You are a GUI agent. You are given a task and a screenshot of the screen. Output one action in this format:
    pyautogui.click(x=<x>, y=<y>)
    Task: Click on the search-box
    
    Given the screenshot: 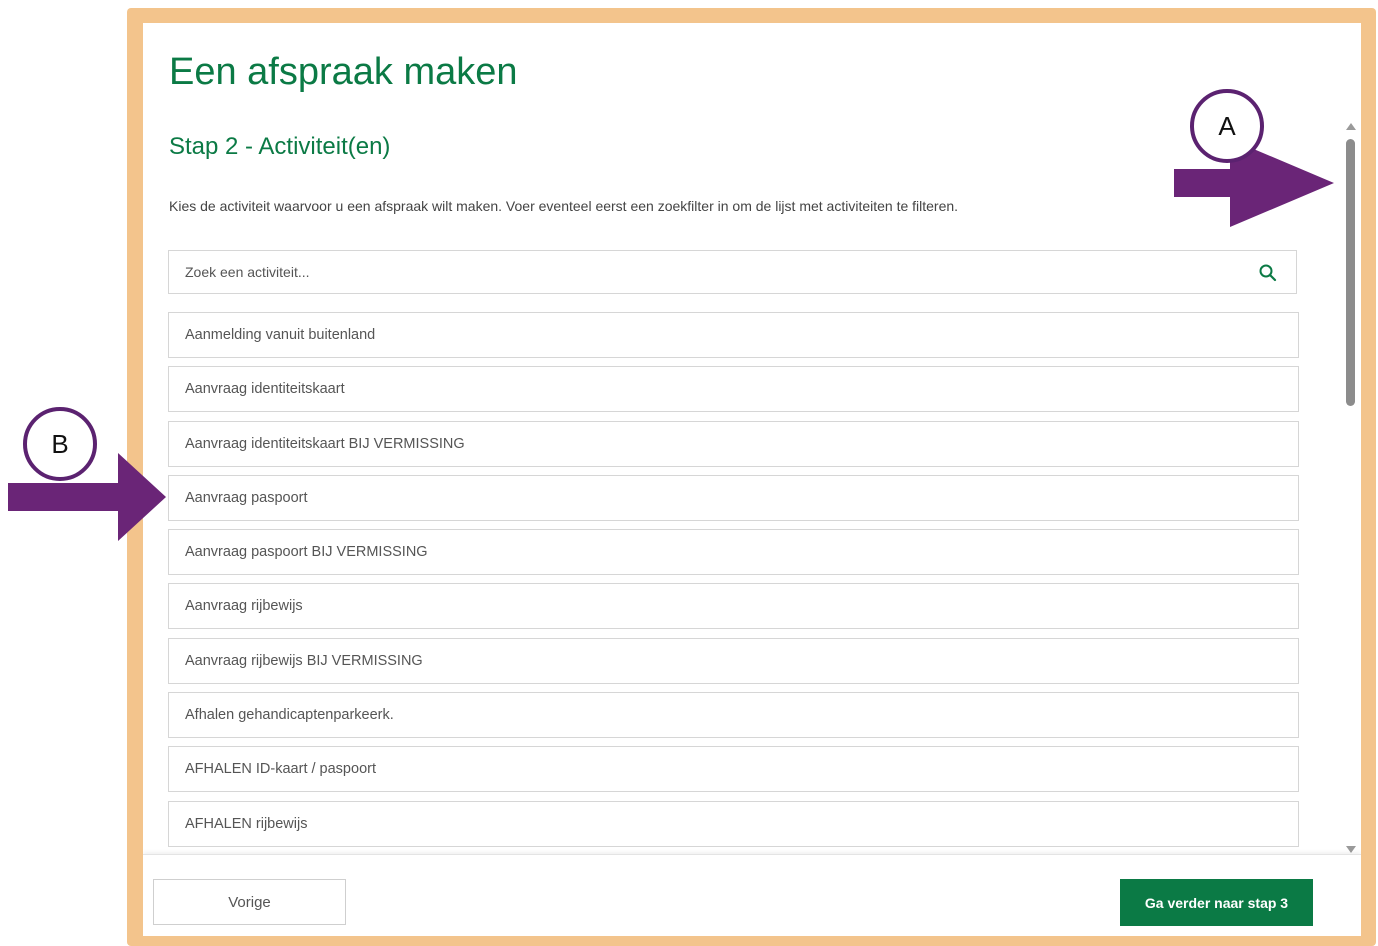 What is the action you would take?
    pyautogui.click(x=732, y=272)
    